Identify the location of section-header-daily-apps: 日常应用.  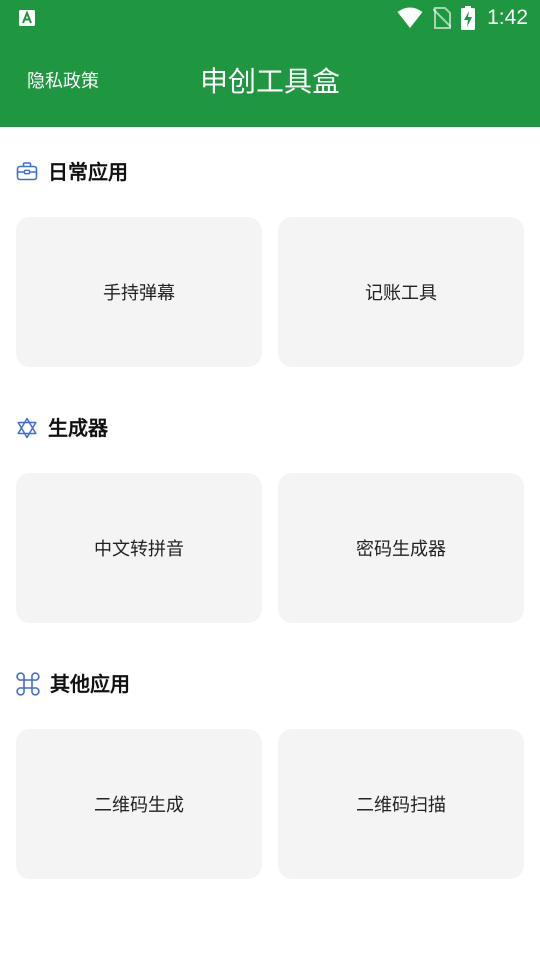
(72, 172).